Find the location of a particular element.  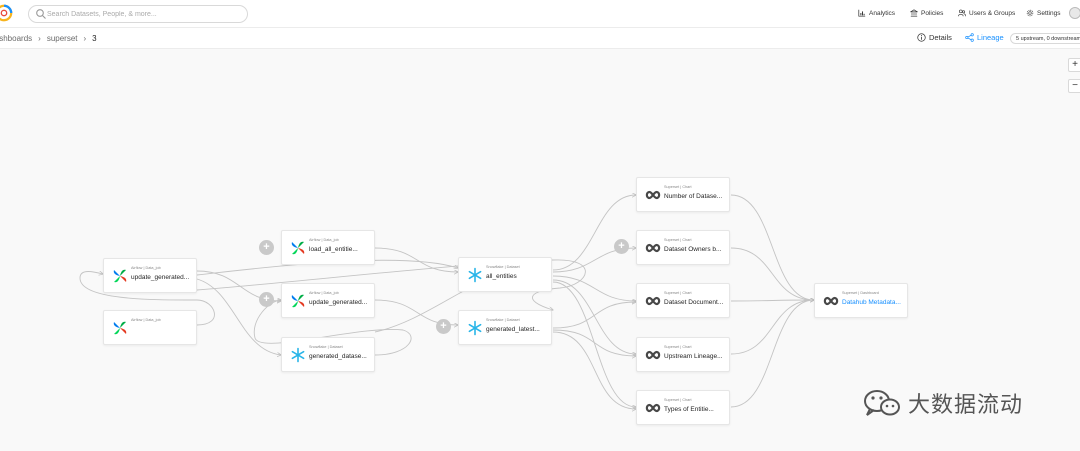

nav-users-groups: Users & Groups is located at coordinates (986, 13).